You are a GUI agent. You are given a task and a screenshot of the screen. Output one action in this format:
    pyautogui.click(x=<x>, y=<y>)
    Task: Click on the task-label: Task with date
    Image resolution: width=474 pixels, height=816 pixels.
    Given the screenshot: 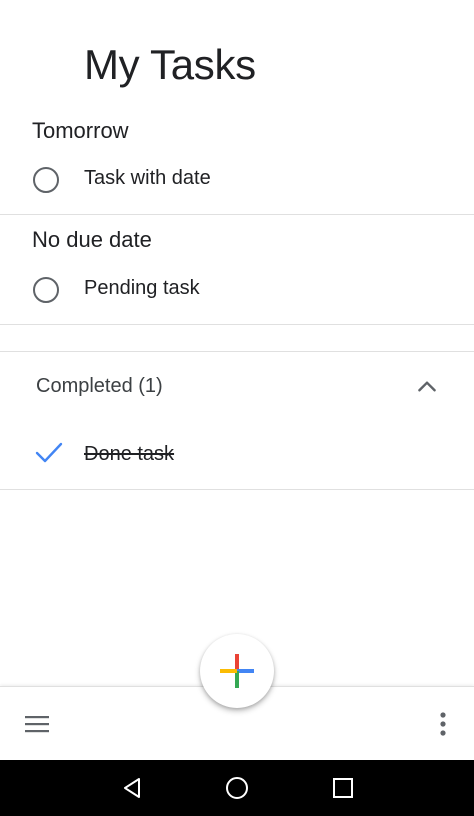 What is the action you would take?
    pyautogui.click(x=147, y=178)
    